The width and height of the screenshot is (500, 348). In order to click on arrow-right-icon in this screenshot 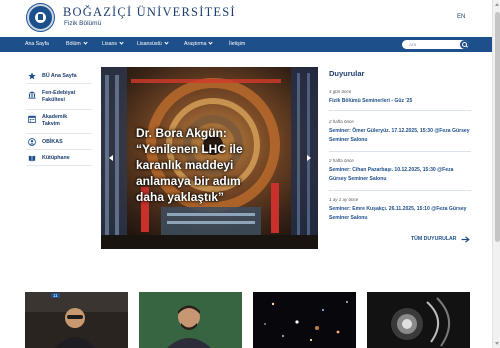, I will do `click(465, 239)`.